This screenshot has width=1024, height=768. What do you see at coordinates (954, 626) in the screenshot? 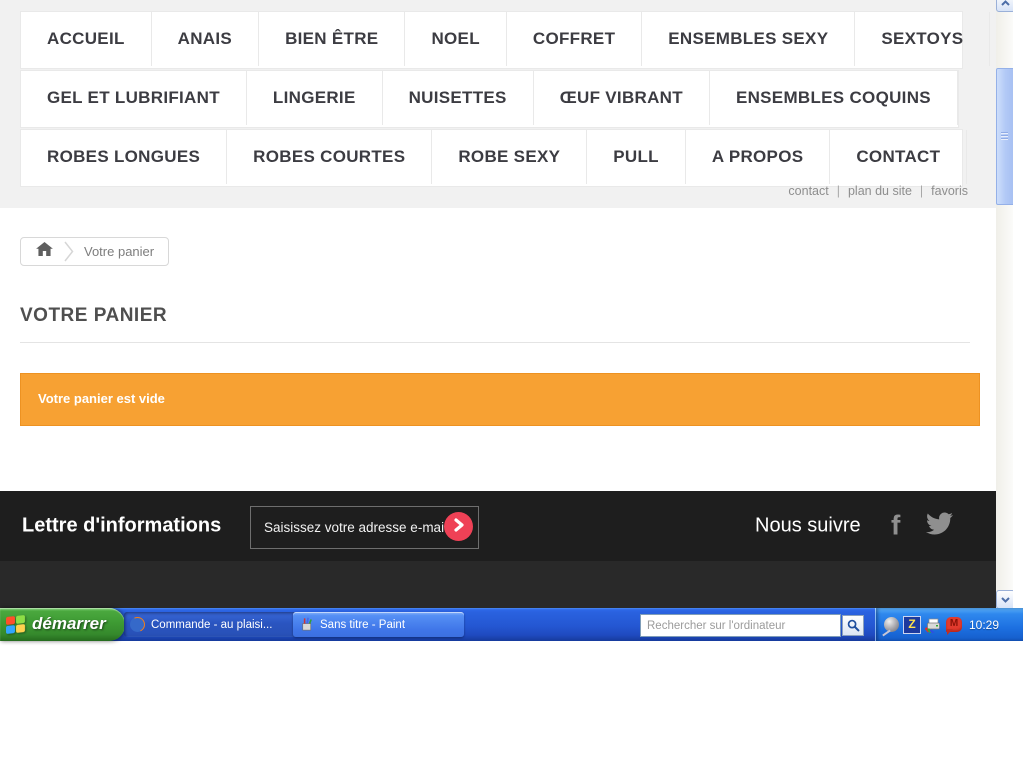
I see `messenger-icon: M` at bounding box center [954, 626].